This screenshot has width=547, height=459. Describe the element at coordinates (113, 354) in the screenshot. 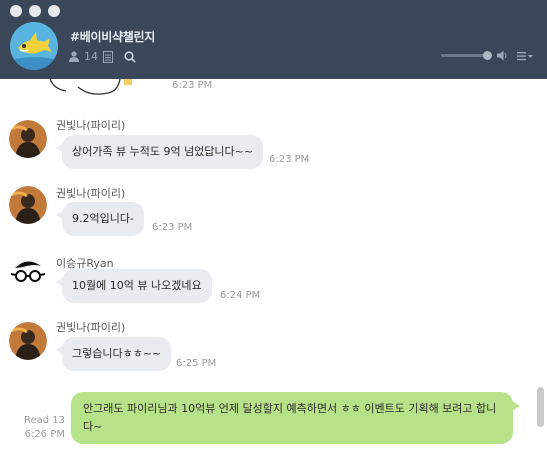

I see `message-bubble: 그렇습니다ㅎㅎ~~` at that location.